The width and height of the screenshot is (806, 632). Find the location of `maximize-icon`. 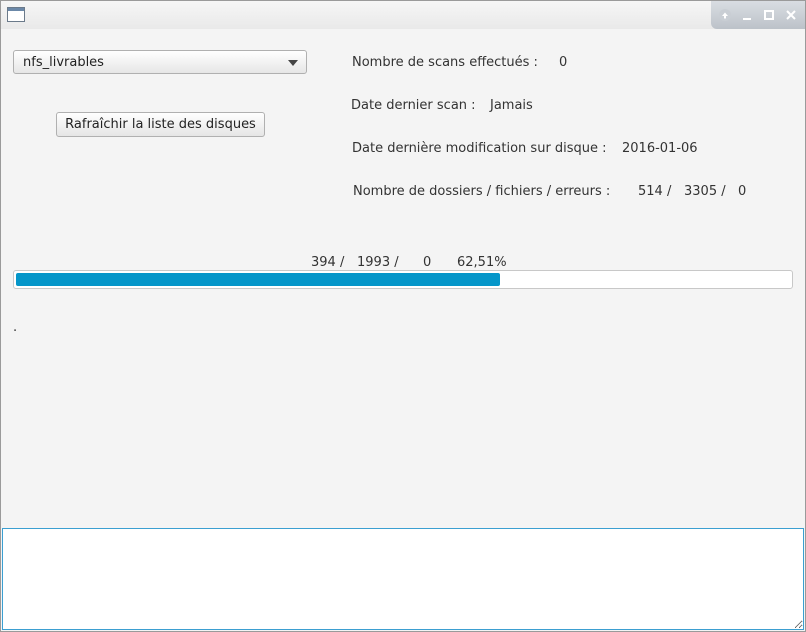

maximize-icon is located at coordinates (769, 15).